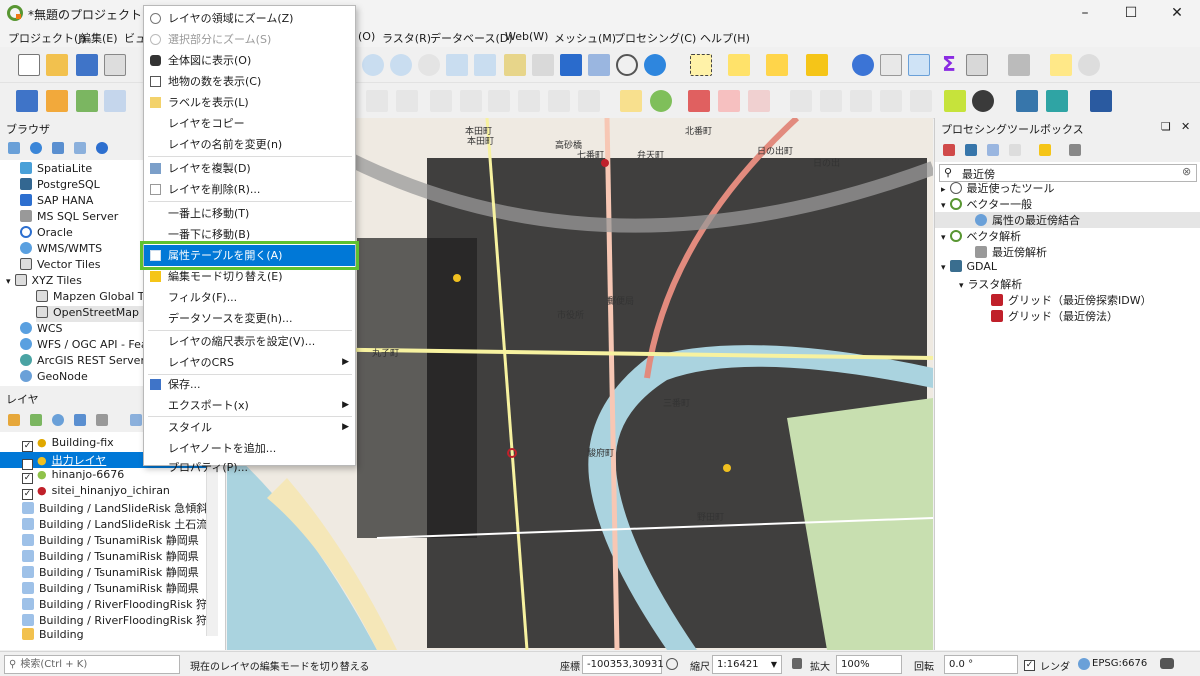  Describe the element at coordinates (1019, 65) in the screenshot. I see `measure-line-icon` at that location.